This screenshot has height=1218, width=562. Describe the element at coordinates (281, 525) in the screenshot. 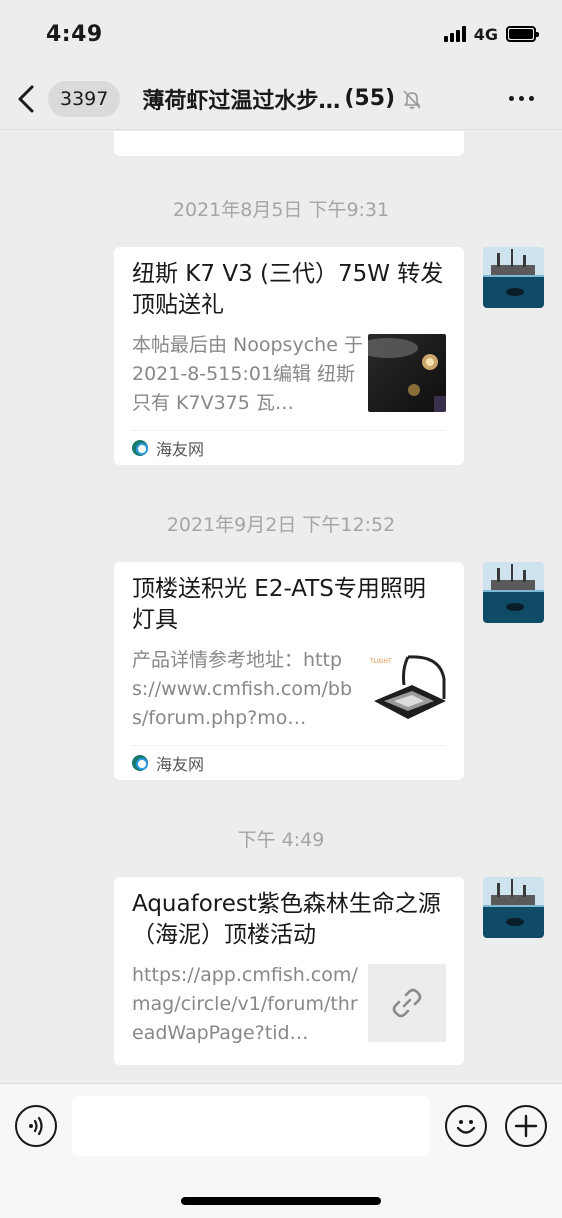

I see `message-timestamp: 2021年9月2日 下午12:52` at that location.